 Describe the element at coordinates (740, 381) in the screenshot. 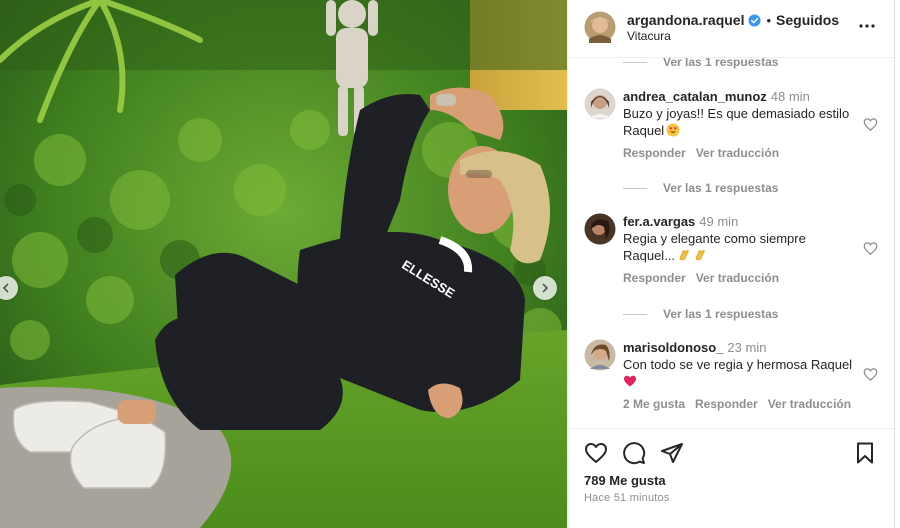

I see `comment-emoji-line` at that location.